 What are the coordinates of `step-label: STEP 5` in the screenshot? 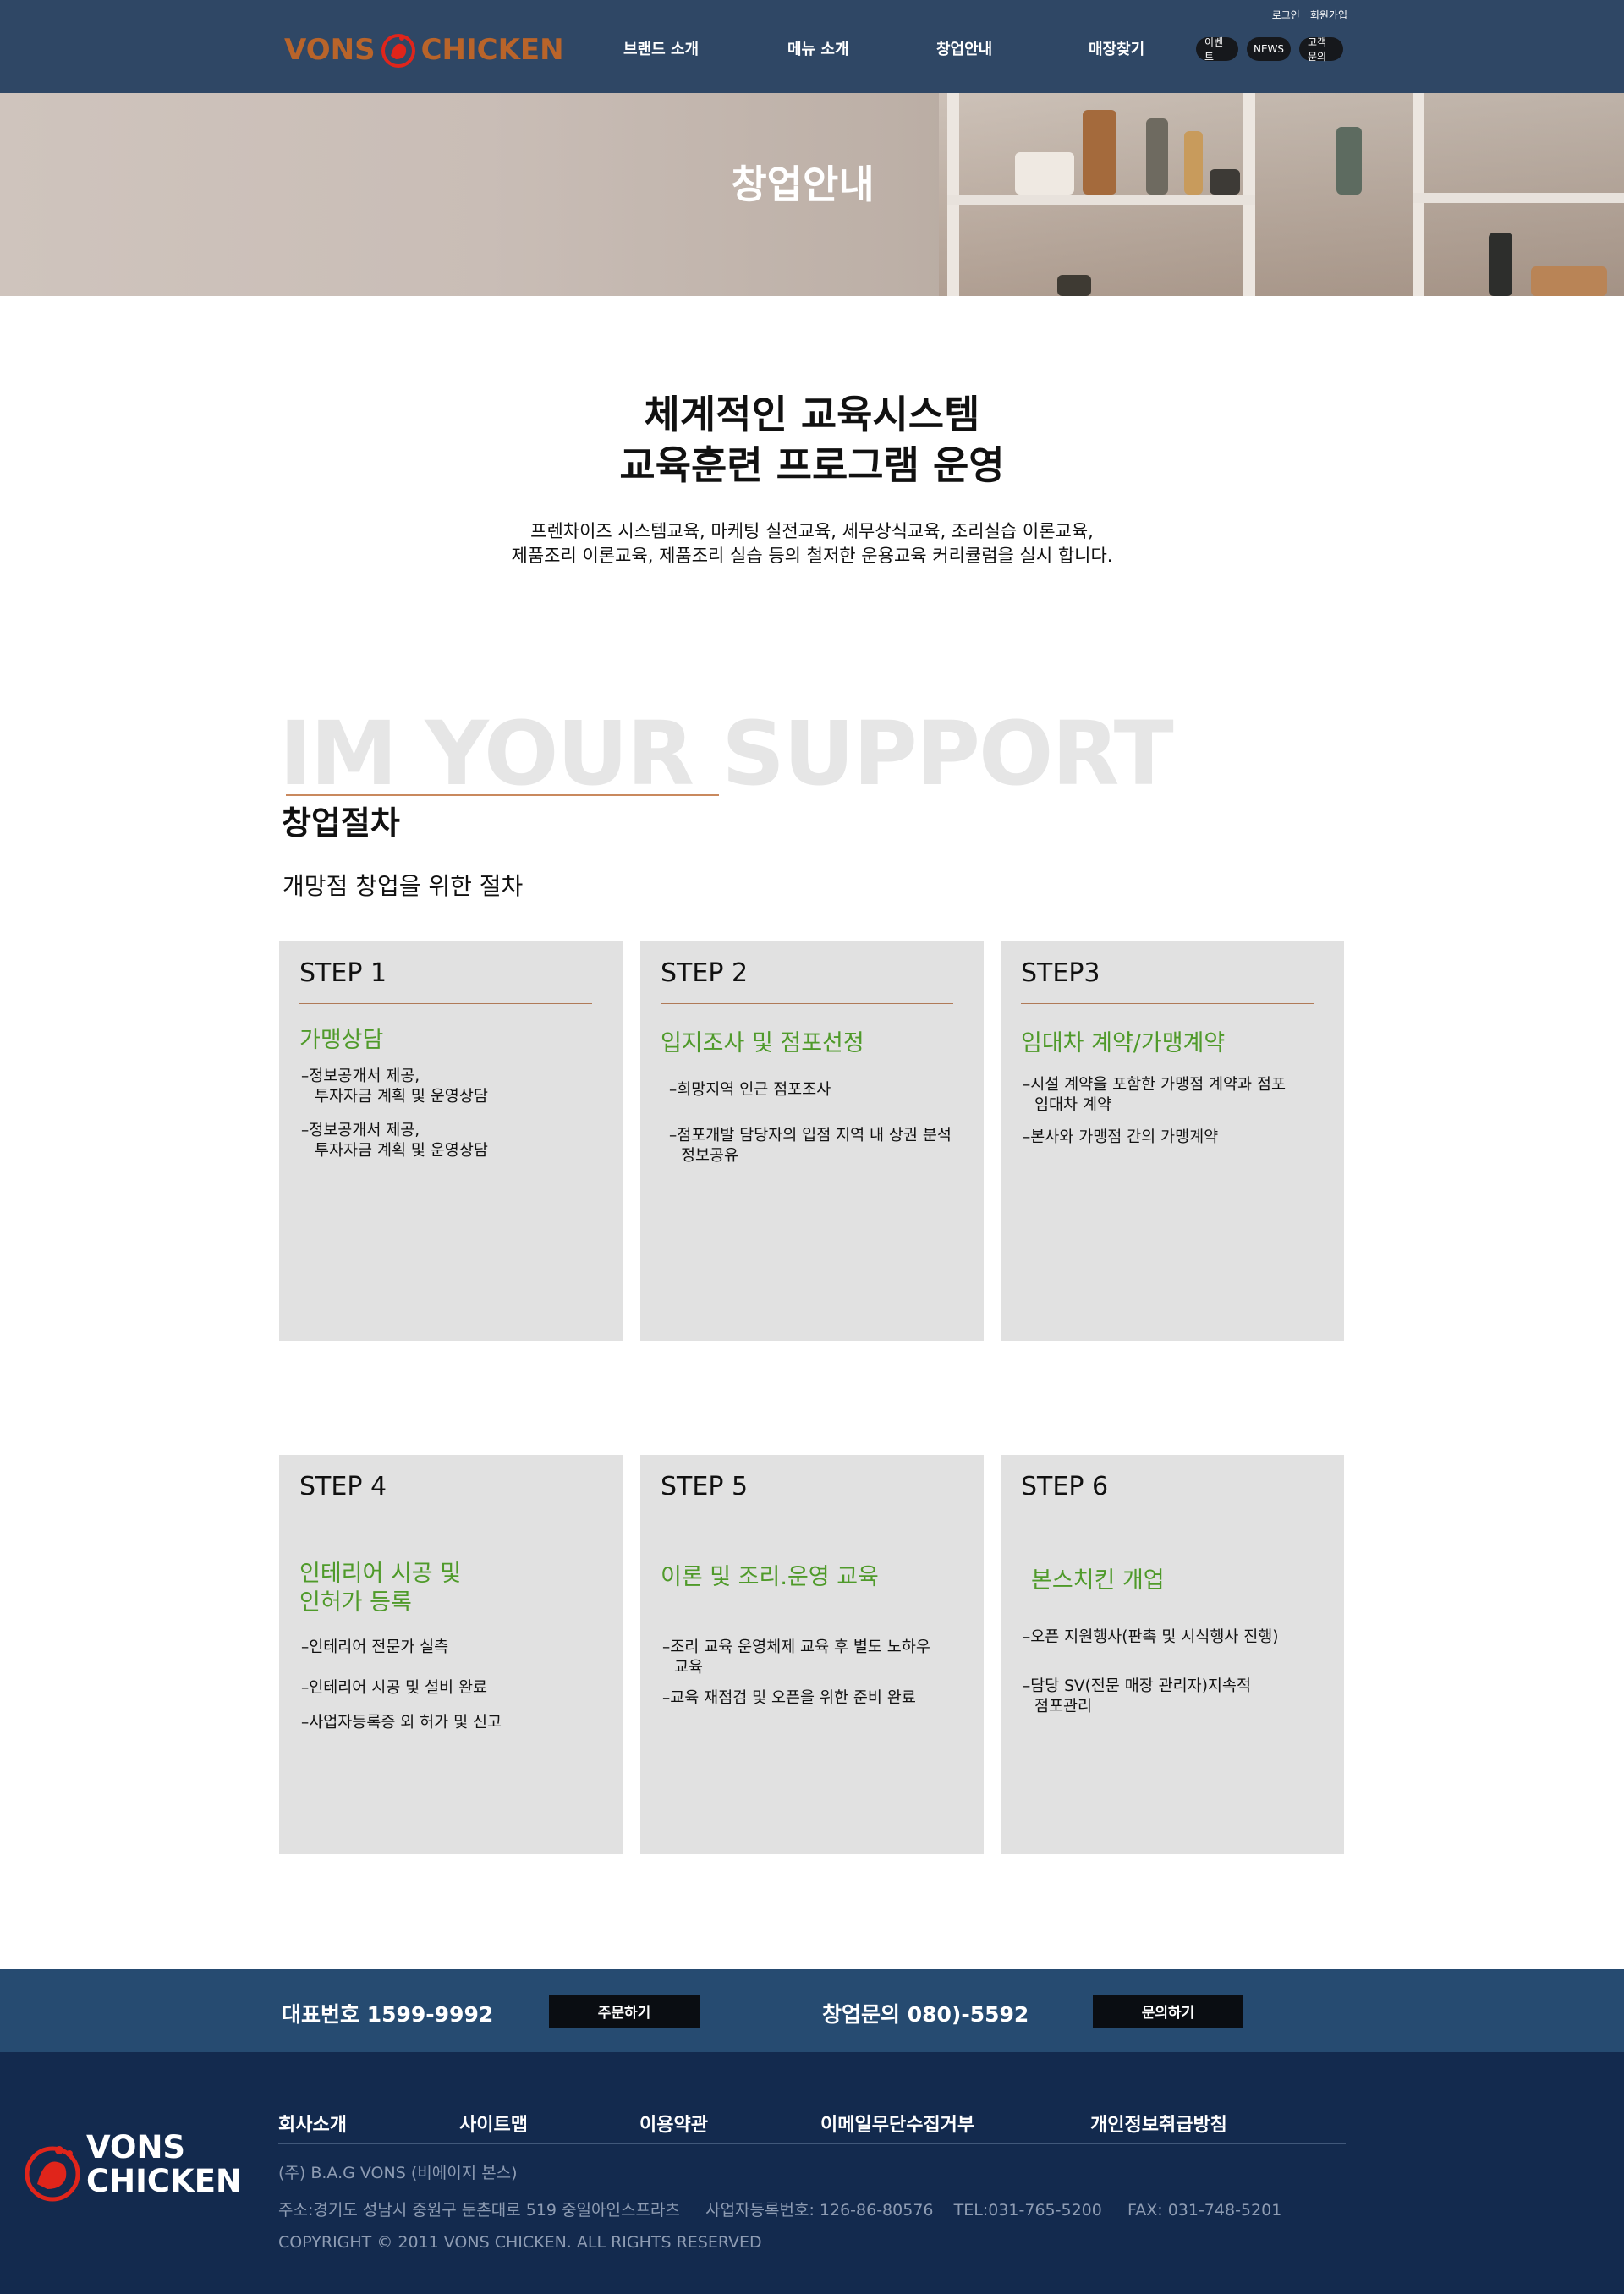 It's located at (705, 1486).